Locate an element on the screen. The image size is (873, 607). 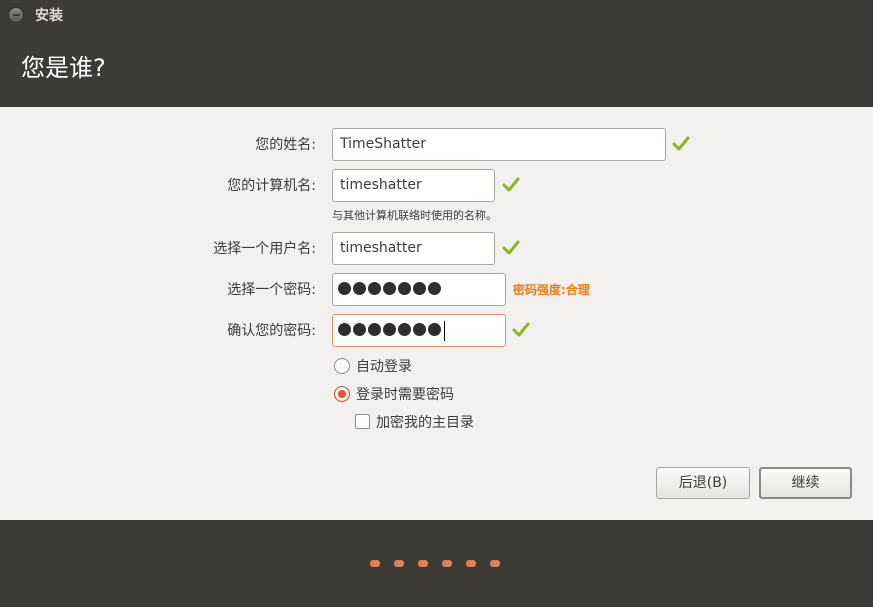
back-button: 后退(B) is located at coordinates (703, 483).